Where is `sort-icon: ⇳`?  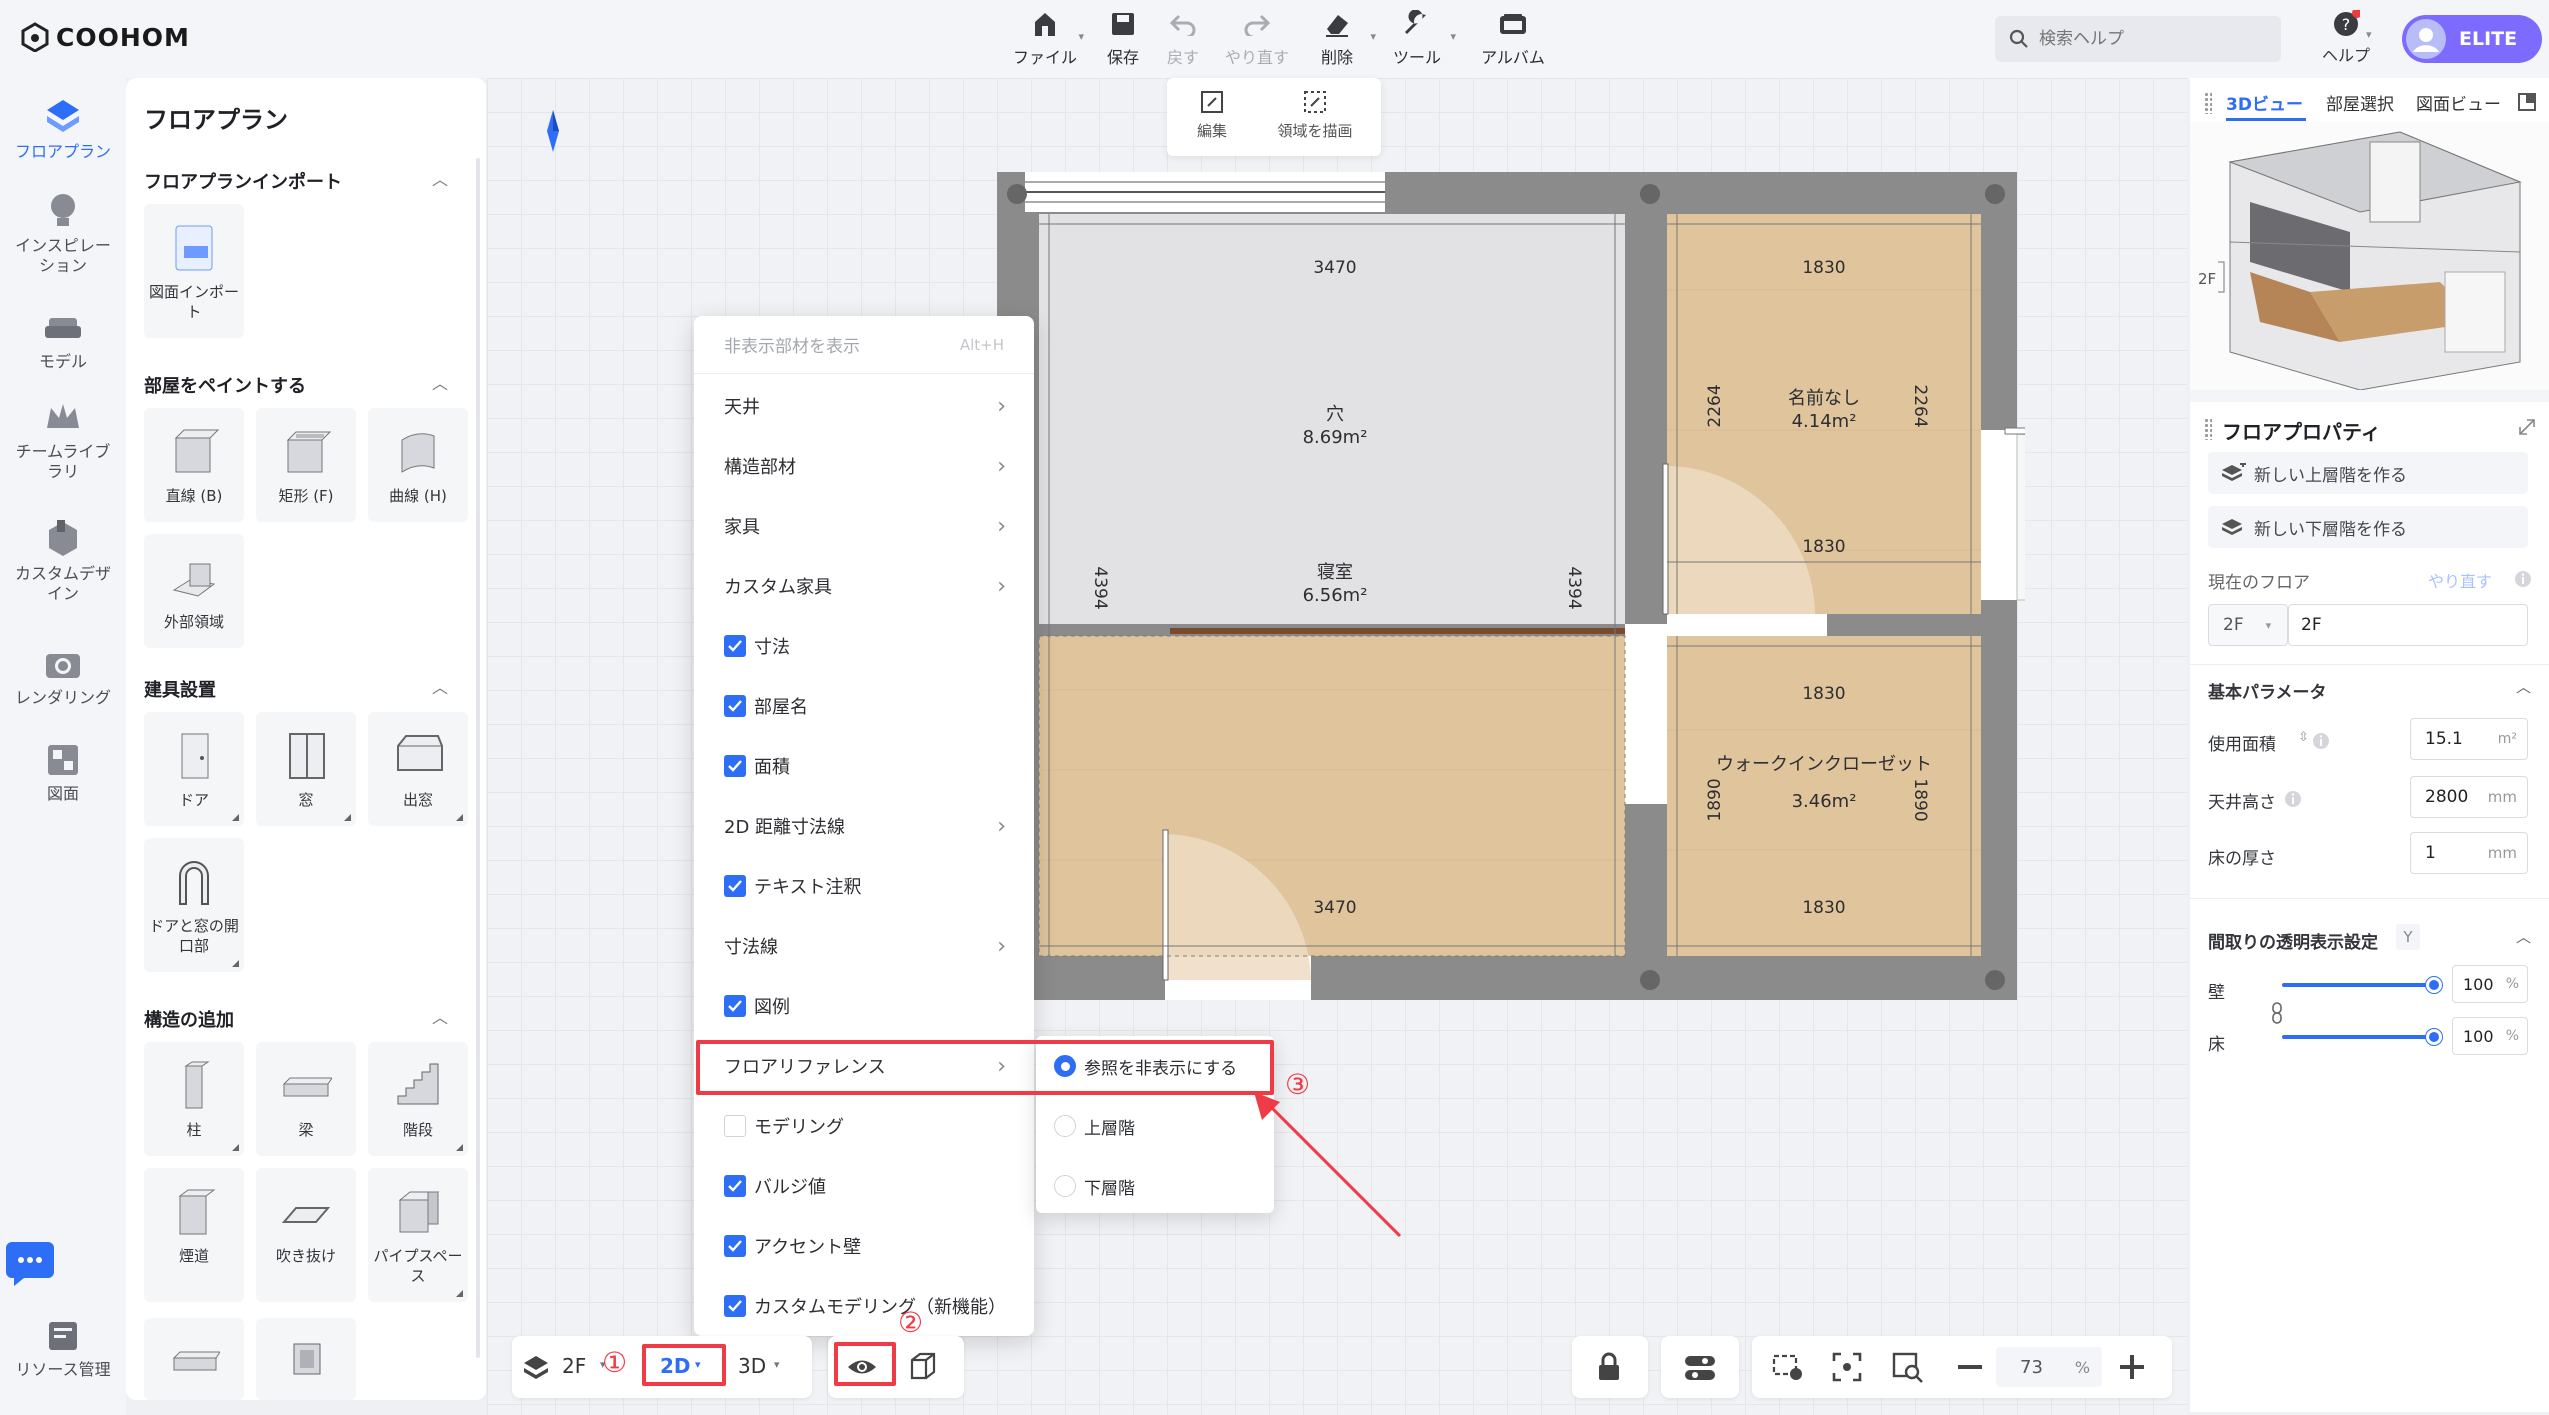 sort-icon: ⇳ is located at coordinates (2303, 737).